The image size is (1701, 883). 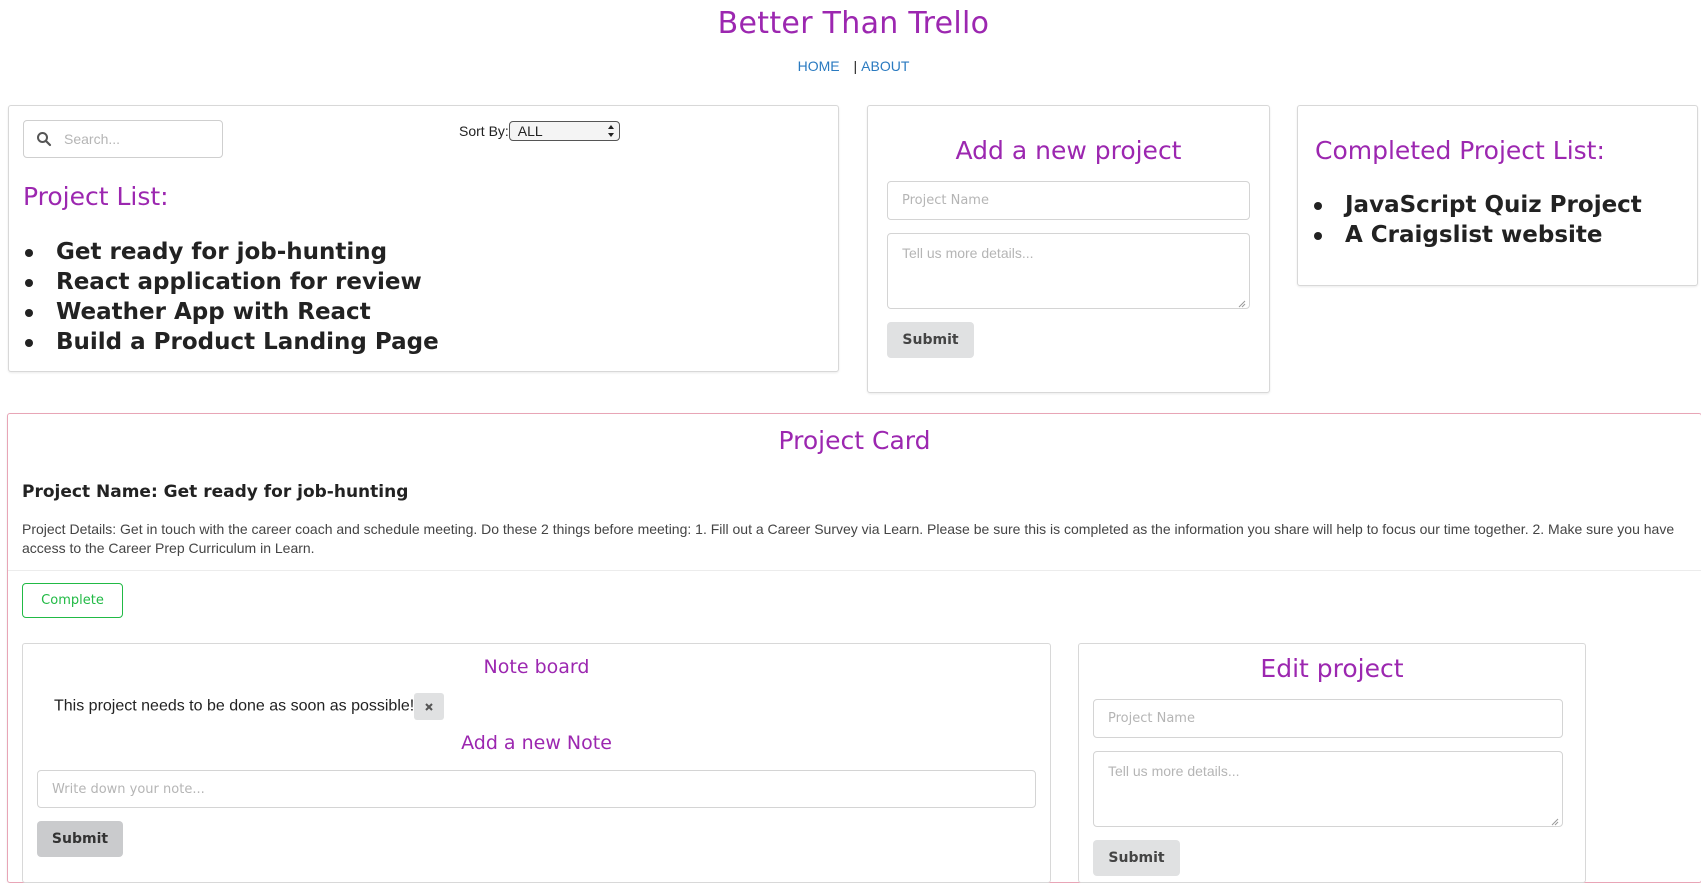 I want to click on project-list-item: Build a Product Landing Page, so click(x=231, y=342).